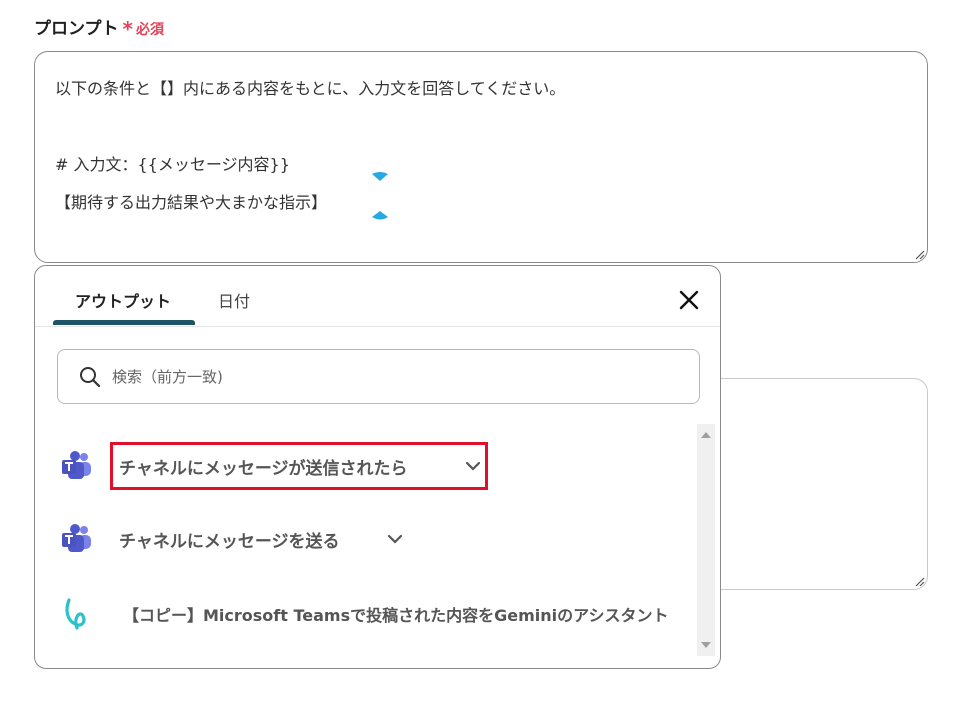 The height and width of the screenshot is (705, 955). What do you see at coordinates (229, 541) in the screenshot?
I see `list-item-label: チャネルにメッセージを送る` at bounding box center [229, 541].